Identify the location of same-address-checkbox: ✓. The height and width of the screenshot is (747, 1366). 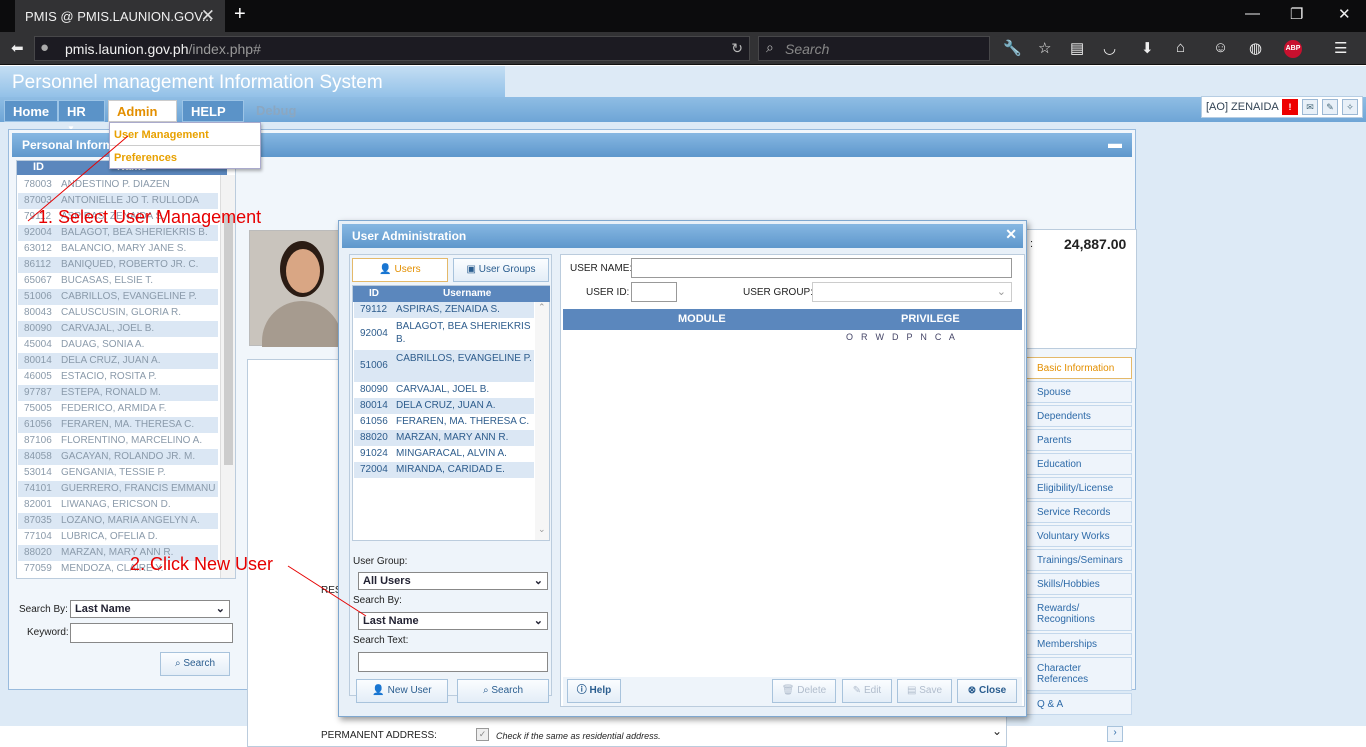
(482, 734).